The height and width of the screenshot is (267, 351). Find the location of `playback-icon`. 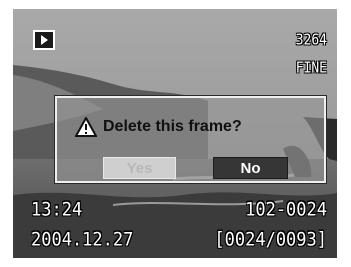

playback-icon is located at coordinates (44, 40).